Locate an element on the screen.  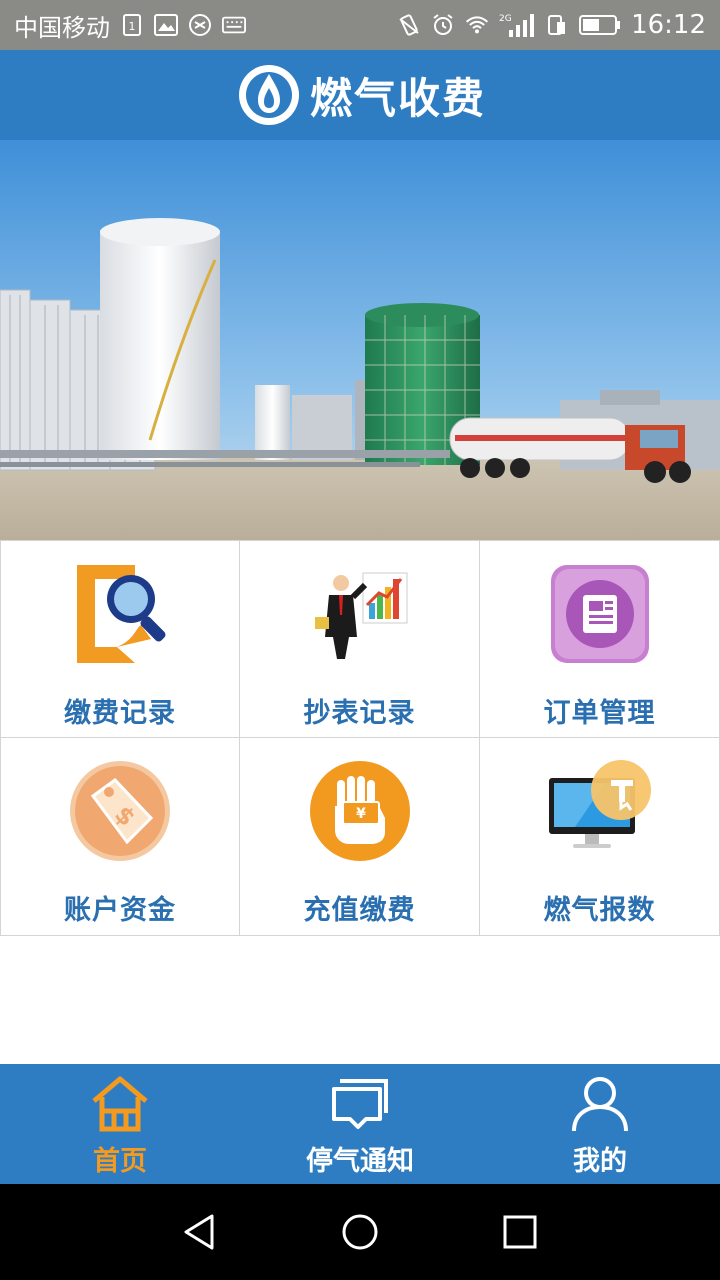
monitor-touch-icon is located at coordinates (600, 811).